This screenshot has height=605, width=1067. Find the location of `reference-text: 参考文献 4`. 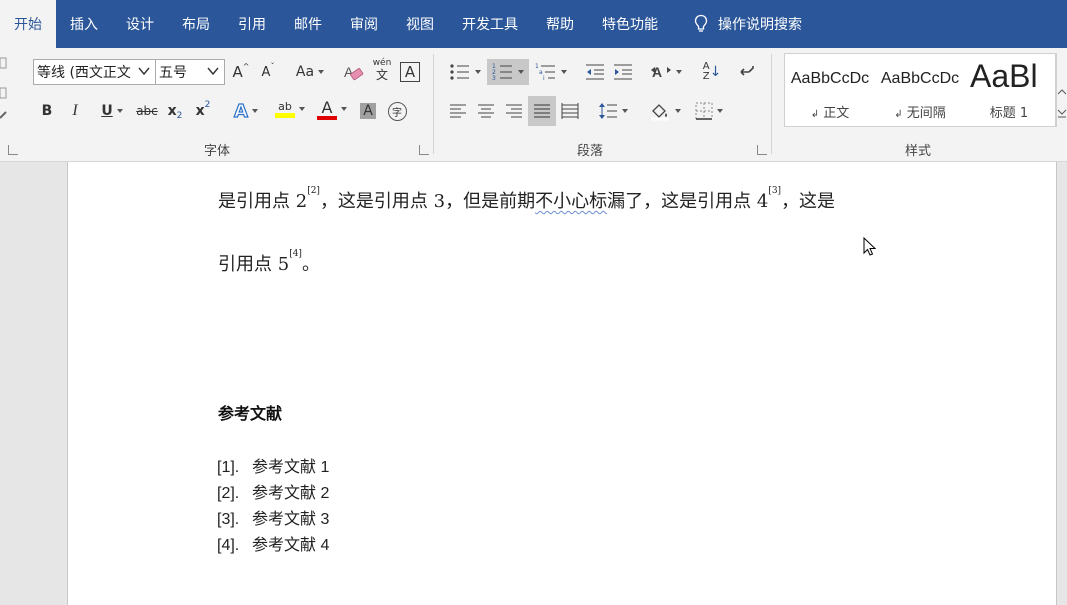

reference-text: 参考文献 4 is located at coordinates (291, 545).